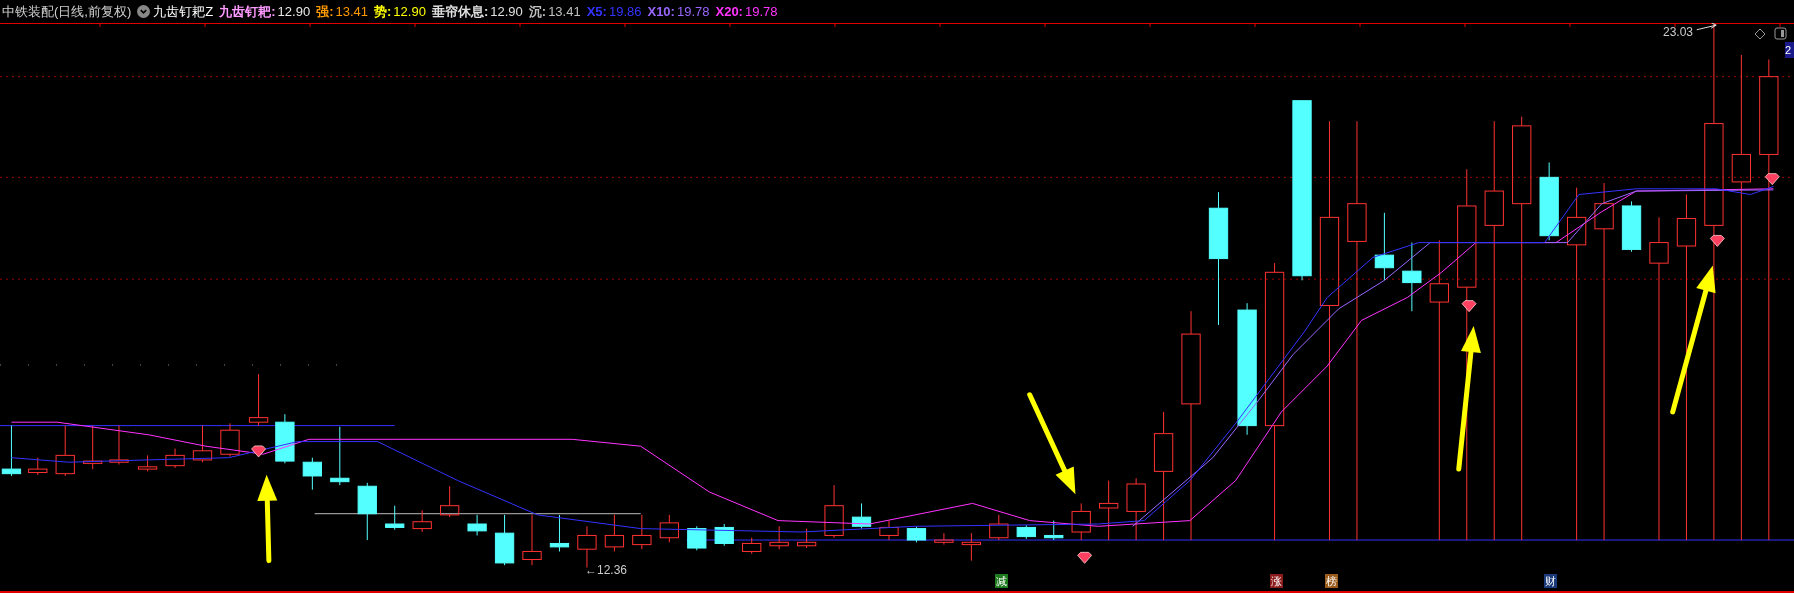  I want to click on legend-label: X10:, so click(661, 11).